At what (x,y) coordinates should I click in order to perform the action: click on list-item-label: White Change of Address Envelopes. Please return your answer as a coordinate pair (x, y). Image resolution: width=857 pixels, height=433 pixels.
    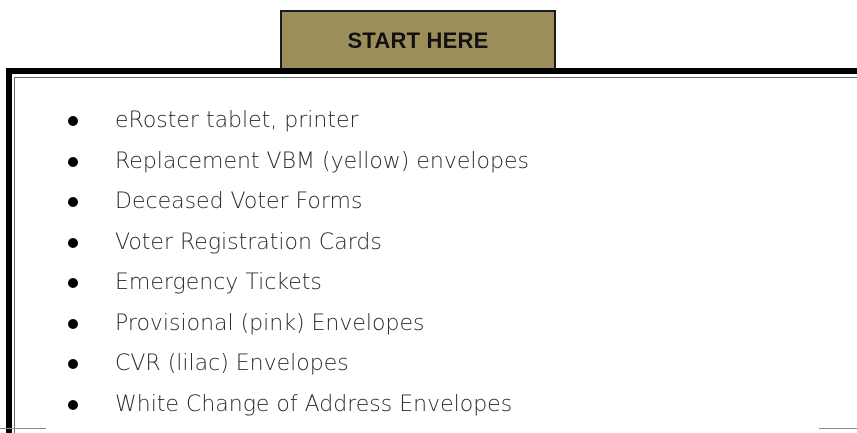
    Looking at the image, I should click on (314, 404).